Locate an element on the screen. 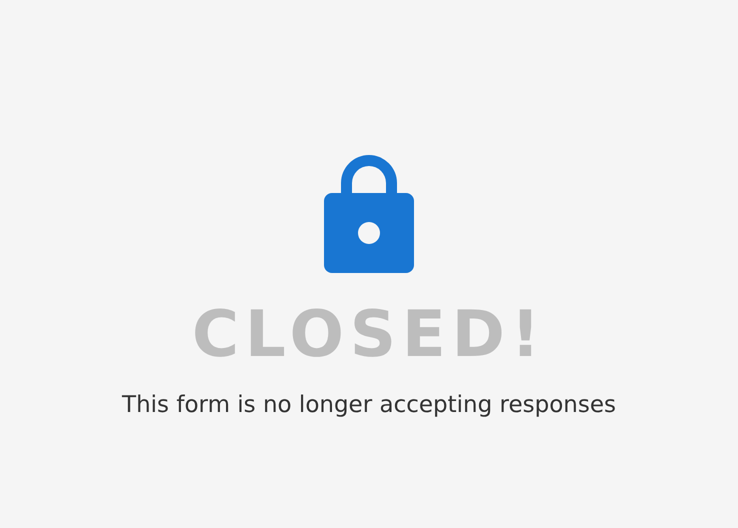  closed-heading: CLOSED! is located at coordinates (369, 335).